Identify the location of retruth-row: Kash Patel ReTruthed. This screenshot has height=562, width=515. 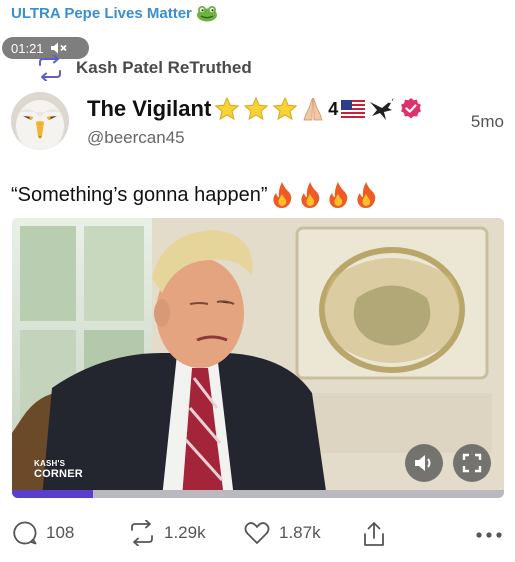
(144, 68).